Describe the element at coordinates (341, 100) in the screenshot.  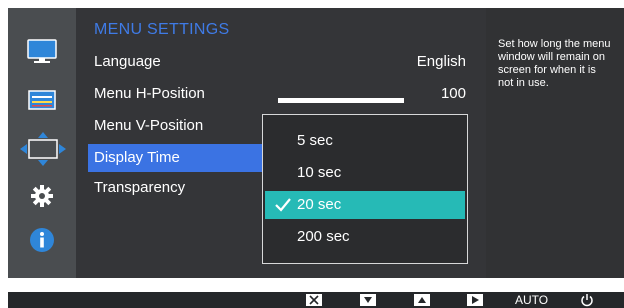
I see `h-position-slider` at that location.